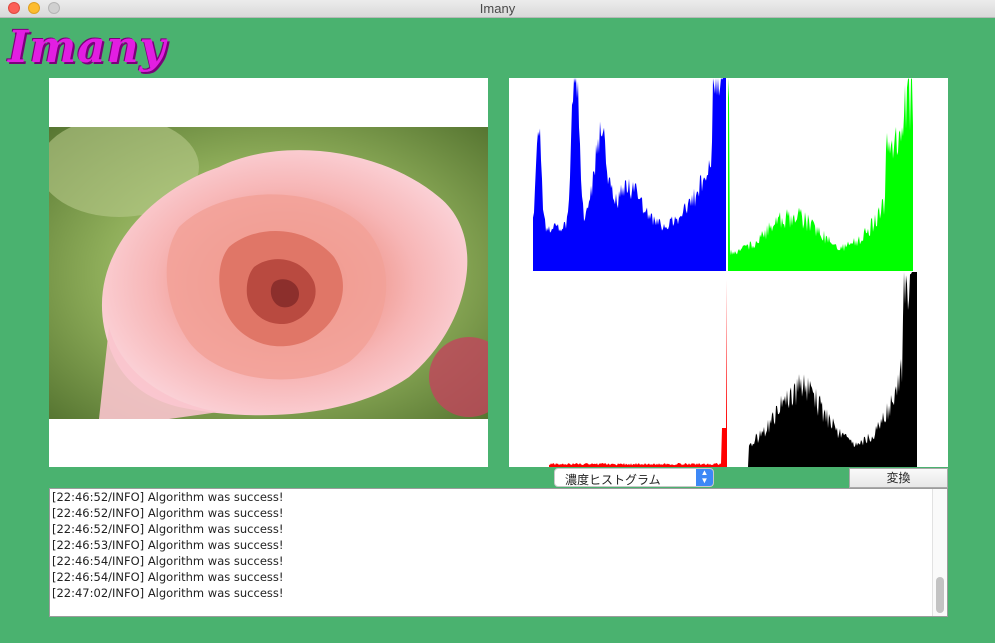 The image size is (995, 643). Describe the element at coordinates (168, 593) in the screenshot. I see `log-line: [22:47:02/INFO] Algorithm was success!` at that location.